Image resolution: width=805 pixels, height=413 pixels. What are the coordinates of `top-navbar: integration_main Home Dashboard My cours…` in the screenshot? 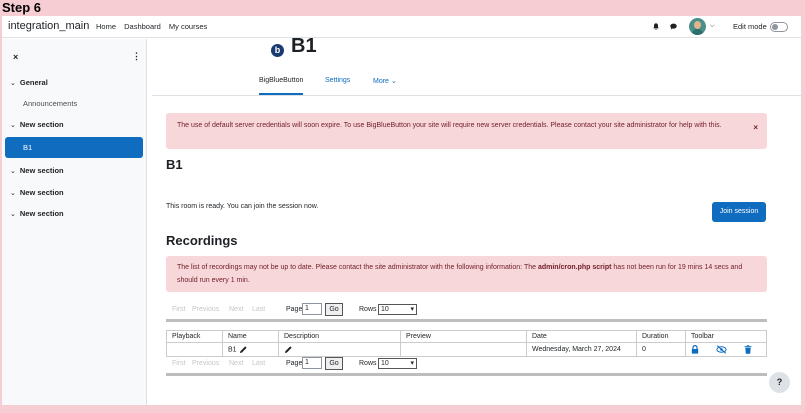 It's located at (401, 27).